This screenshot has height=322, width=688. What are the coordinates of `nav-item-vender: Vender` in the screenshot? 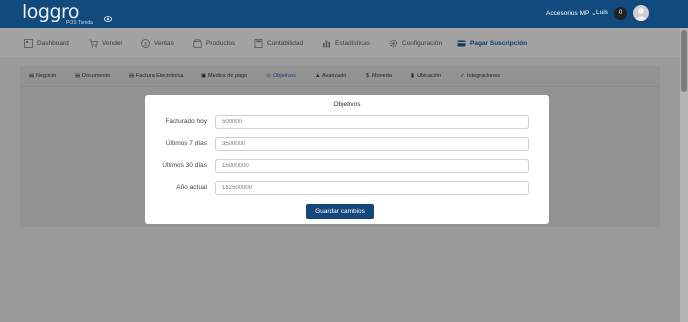 It's located at (106, 43).